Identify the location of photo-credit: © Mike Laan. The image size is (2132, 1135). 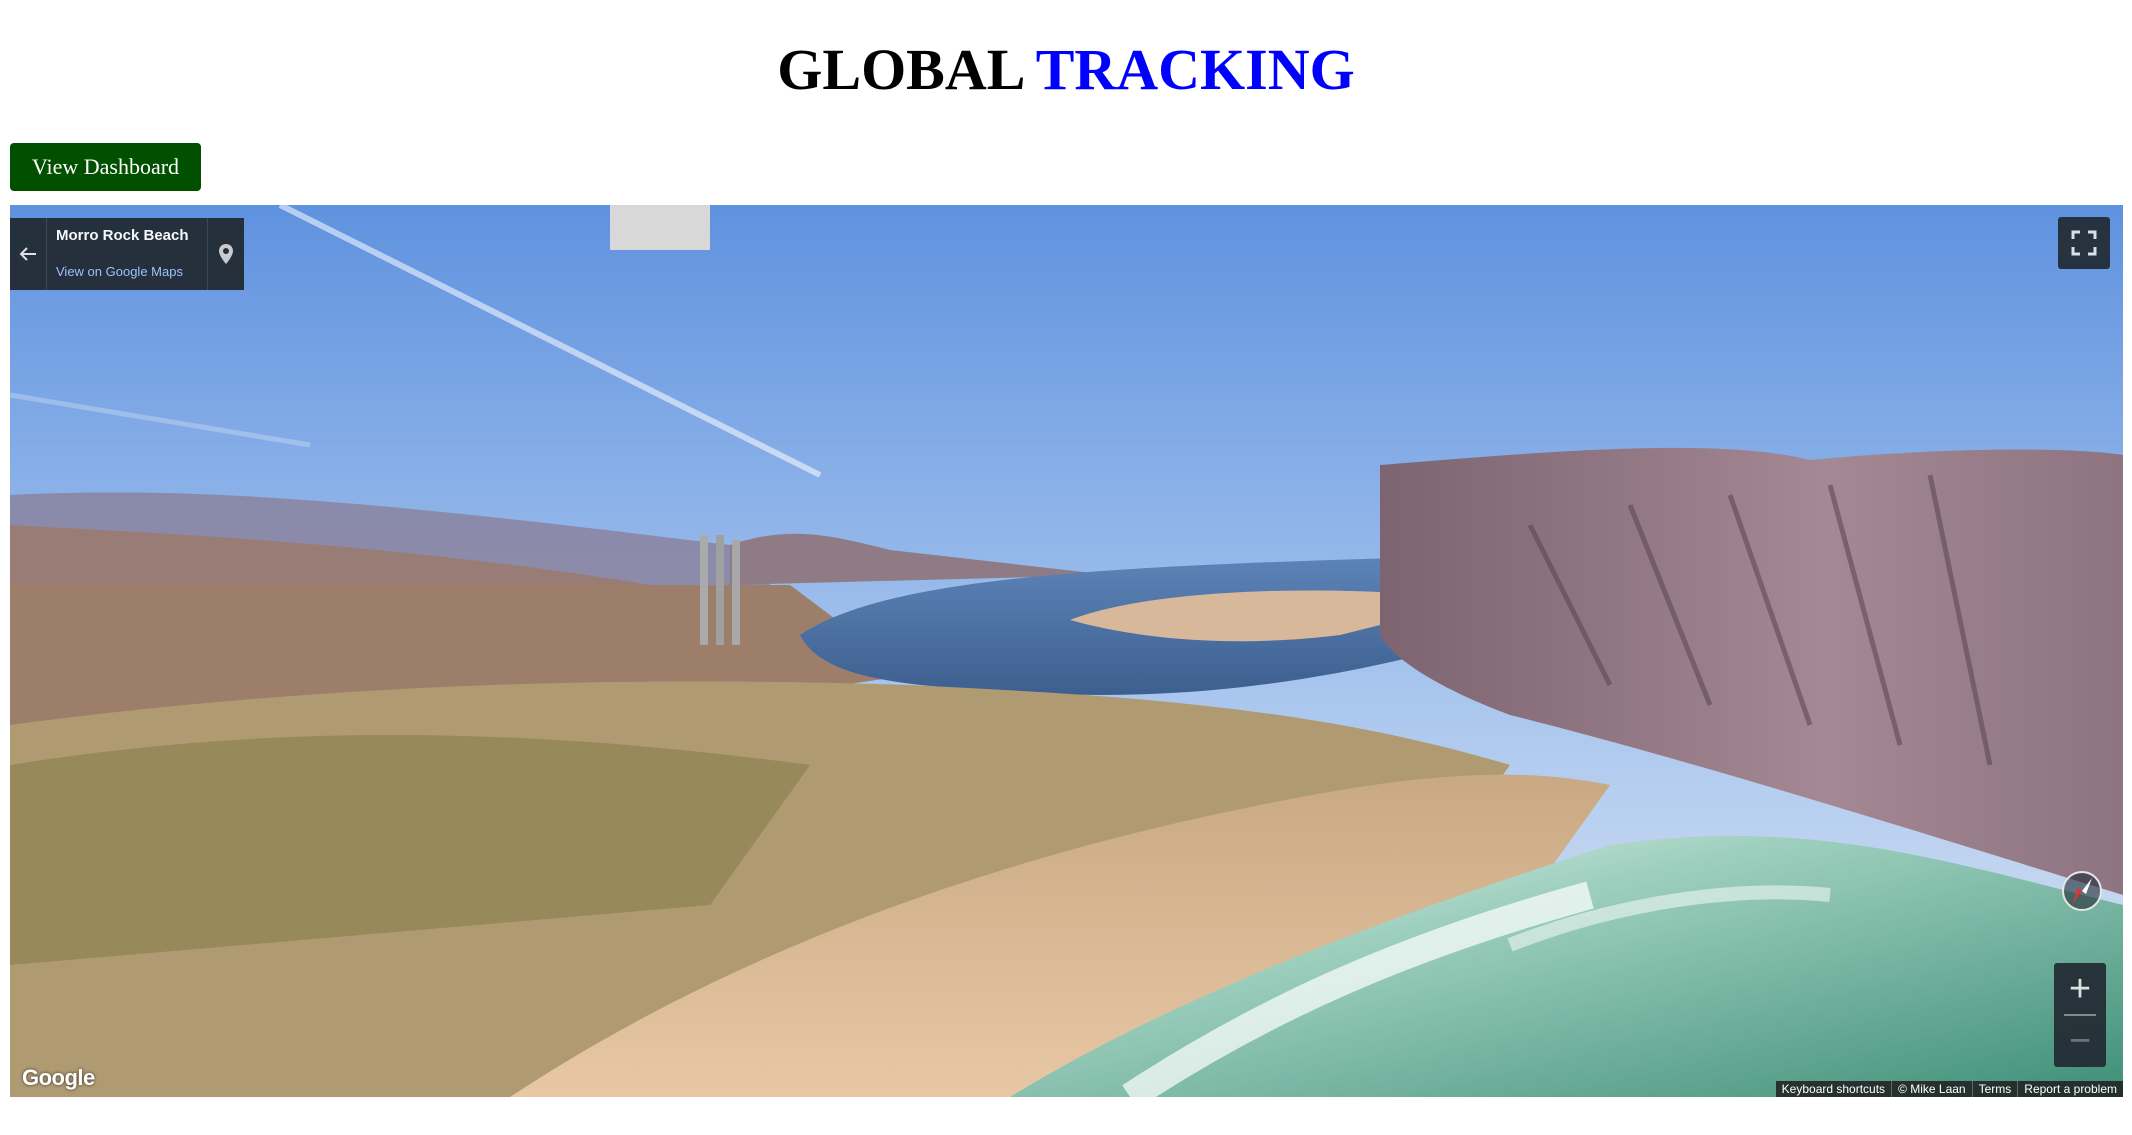
(1931, 1089).